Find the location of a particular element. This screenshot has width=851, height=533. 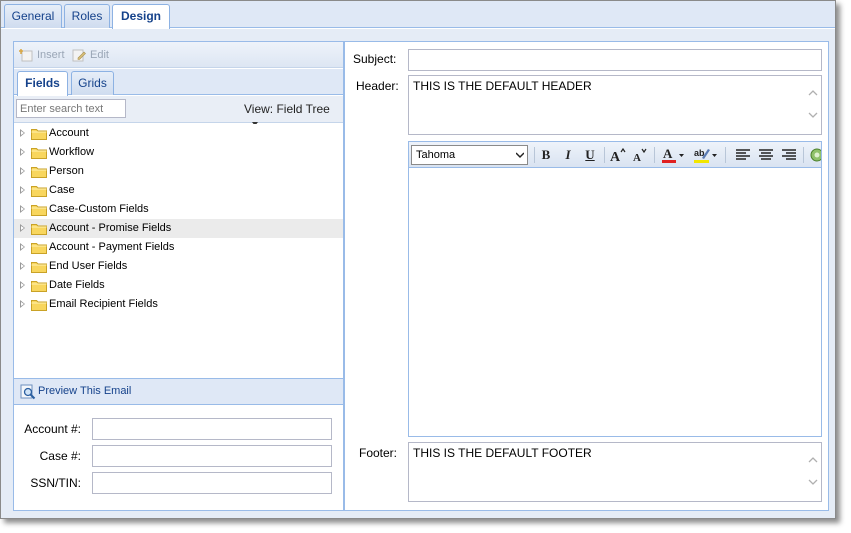

tree-node-label: Person is located at coordinates (66, 171).